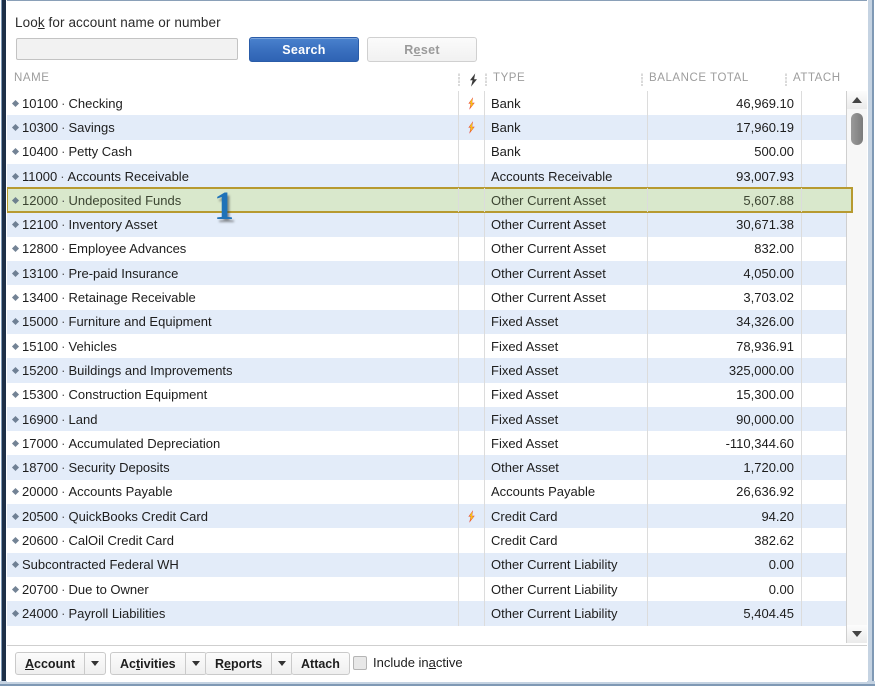 The image size is (875, 687). I want to click on scrollbar-thumb, so click(857, 129).